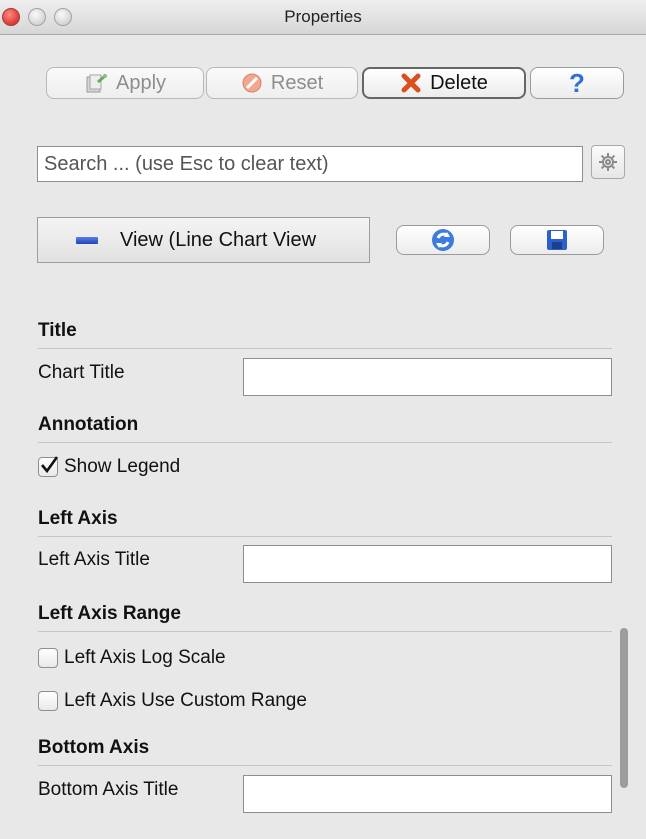  I want to click on refresh-button, so click(443, 240).